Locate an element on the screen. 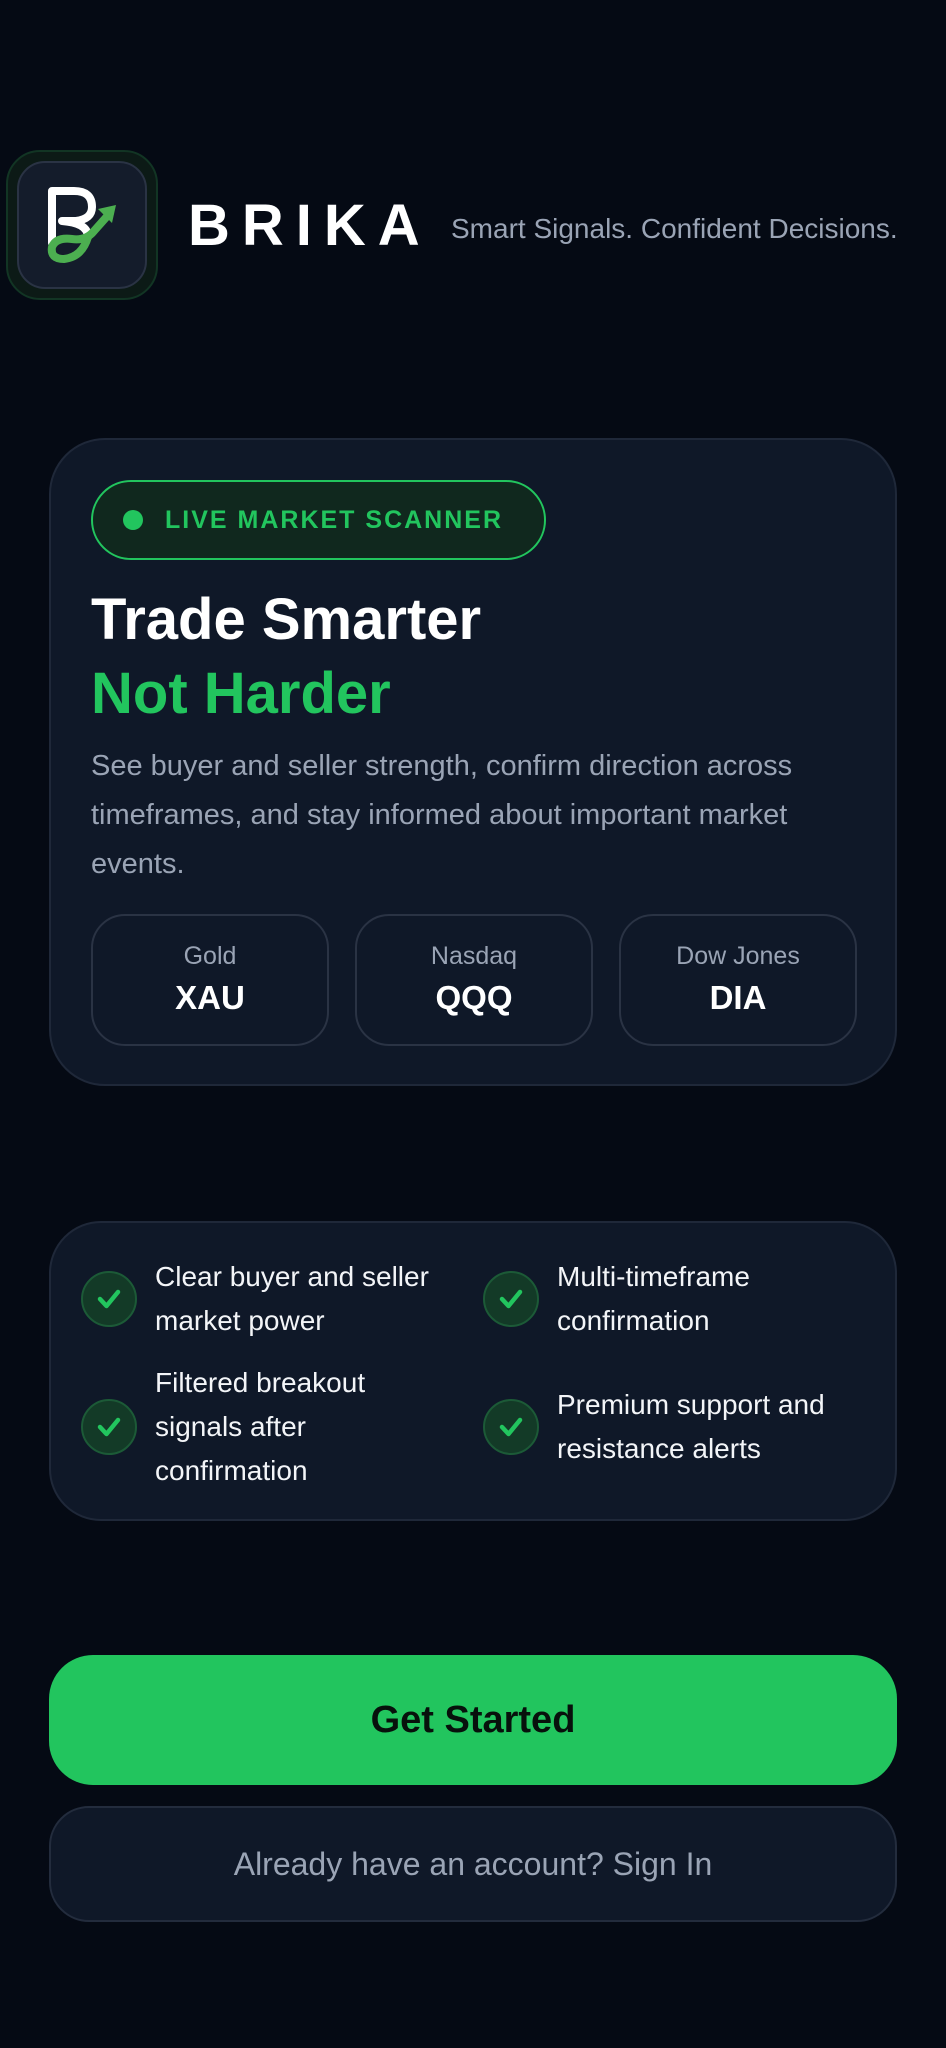 The width and height of the screenshot is (946, 2048). feature-text: Multi-timeframe confirmation is located at coordinates (653, 1298).